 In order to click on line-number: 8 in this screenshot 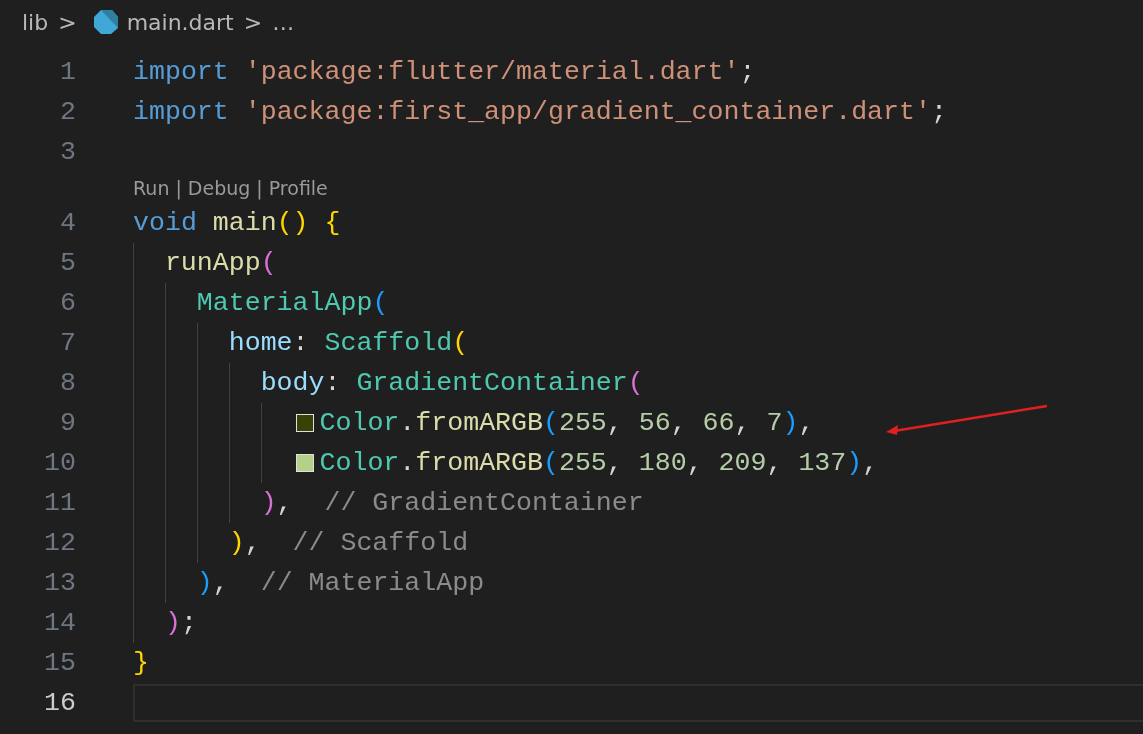, I will do `click(67, 383)`.